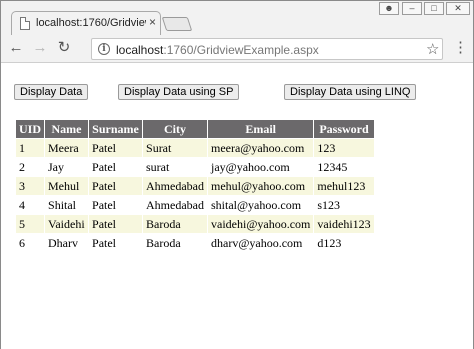 This screenshot has width=474, height=349. What do you see at coordinates (140, 50) in the screenshot?
I see `url-host: localhost` at bounding box center [140, 50].